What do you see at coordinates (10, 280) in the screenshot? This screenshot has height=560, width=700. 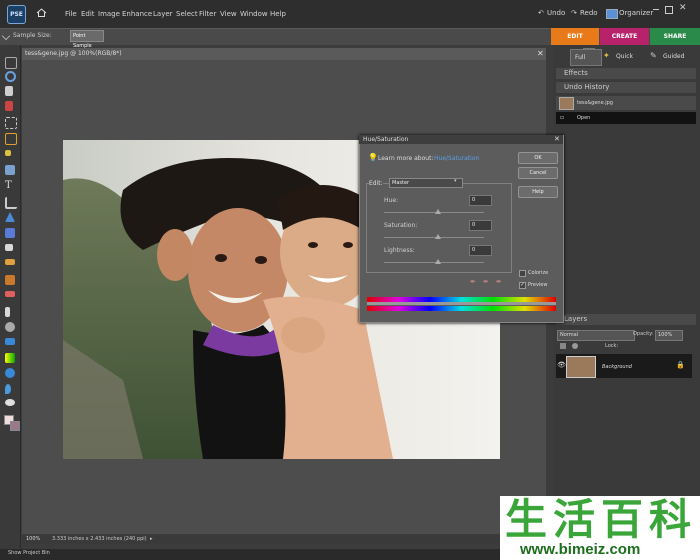 I see `clone-stamp-icon` at bounding box center [10, 280].